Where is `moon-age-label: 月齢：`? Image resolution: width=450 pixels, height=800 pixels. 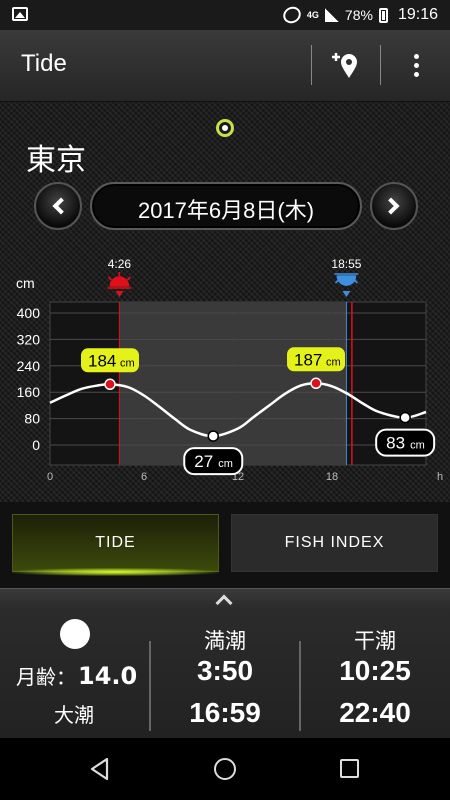 moon-age-label: 月齢： is located at coordinates (46, 677).